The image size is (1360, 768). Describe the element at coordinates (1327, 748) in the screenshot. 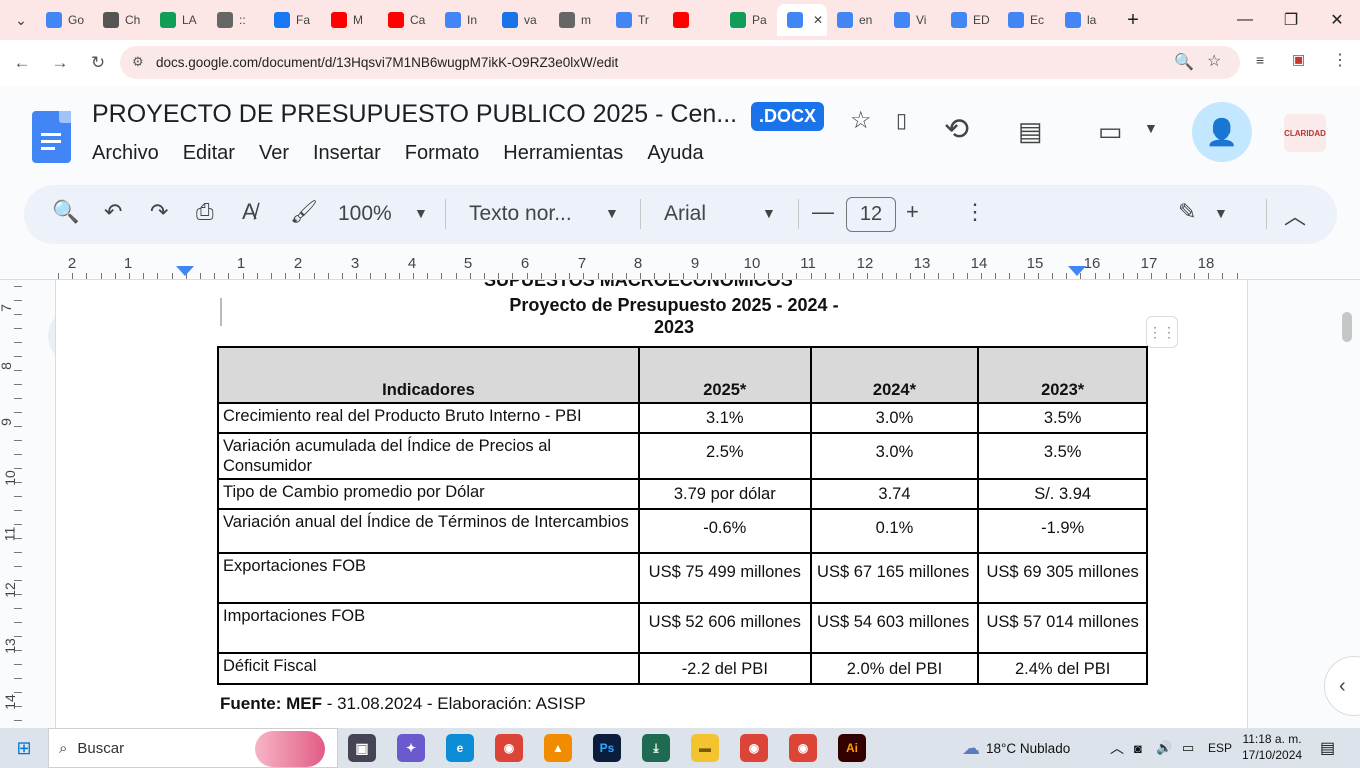

I see `notification-center-icon: ▤` at that location.